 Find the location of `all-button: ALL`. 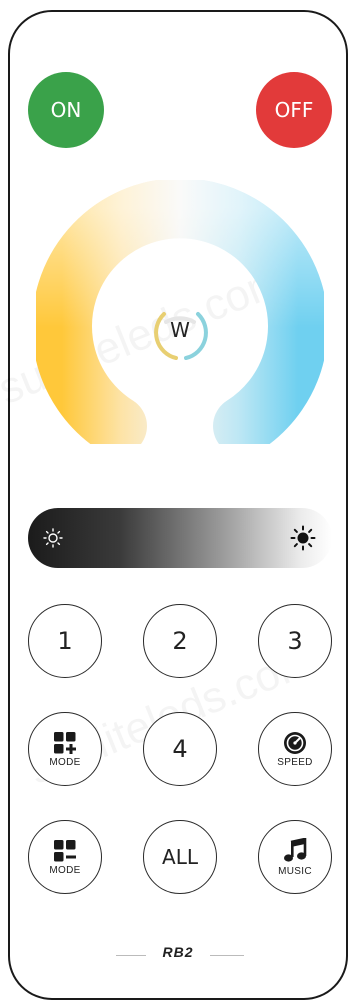

all-button: ALL is located at coordinates (180, 857).